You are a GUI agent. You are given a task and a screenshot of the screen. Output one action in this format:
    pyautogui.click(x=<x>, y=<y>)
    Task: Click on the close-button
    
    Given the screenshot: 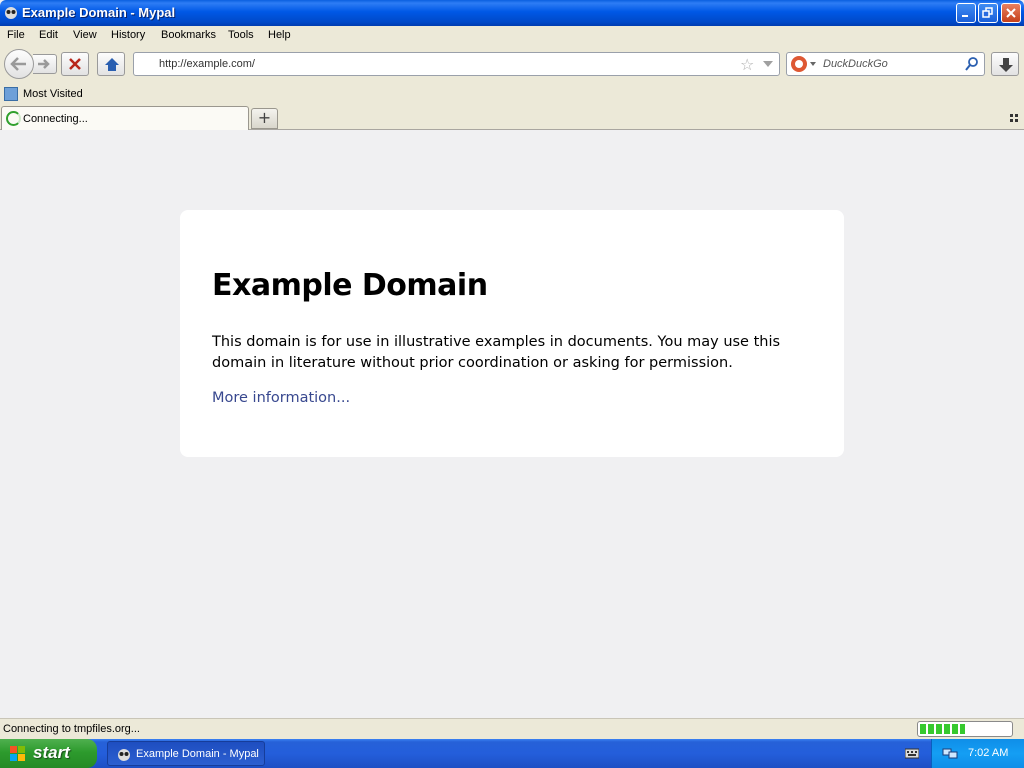 What is the action you would take?
    pyautogui.click(x=1011, y=13)
    